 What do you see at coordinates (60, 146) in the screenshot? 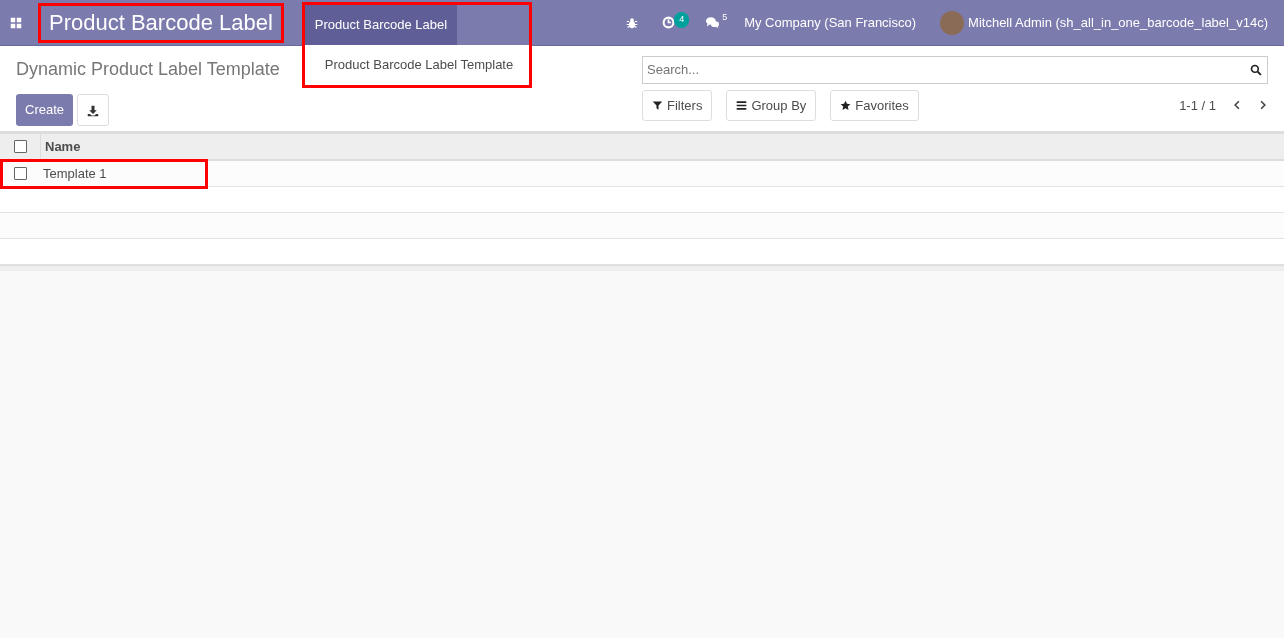
I see `column-header: Name` at bounding box center [60, 146].